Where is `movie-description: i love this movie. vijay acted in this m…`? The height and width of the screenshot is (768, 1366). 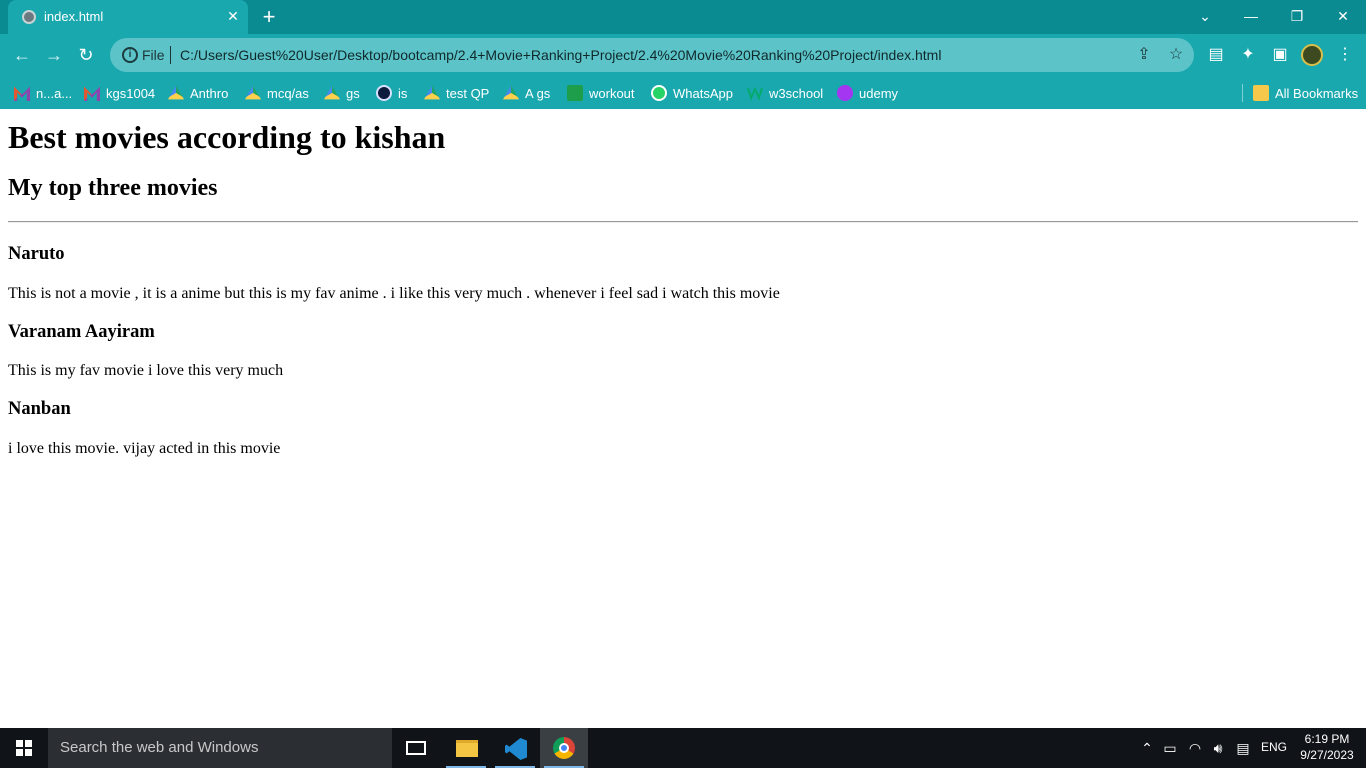 movie-description: i love this movie. vijay acted in this m… is located at coordinates (144, 448).